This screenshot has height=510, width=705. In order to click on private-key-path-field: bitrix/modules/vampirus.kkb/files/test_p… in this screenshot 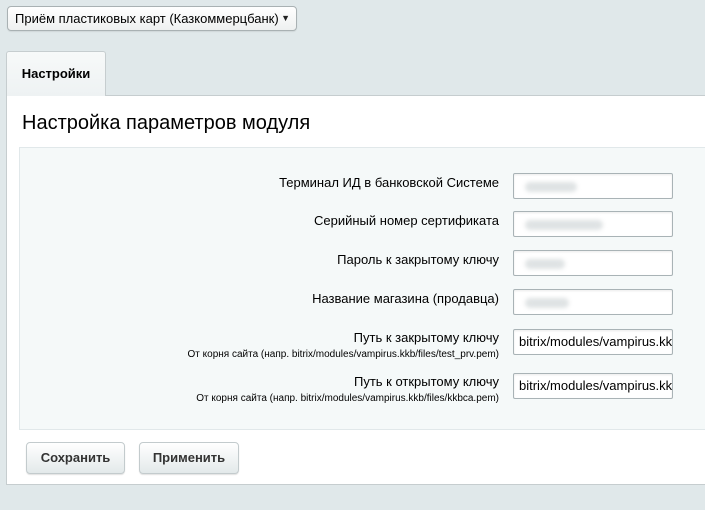, I will do `click(593, 342)`.